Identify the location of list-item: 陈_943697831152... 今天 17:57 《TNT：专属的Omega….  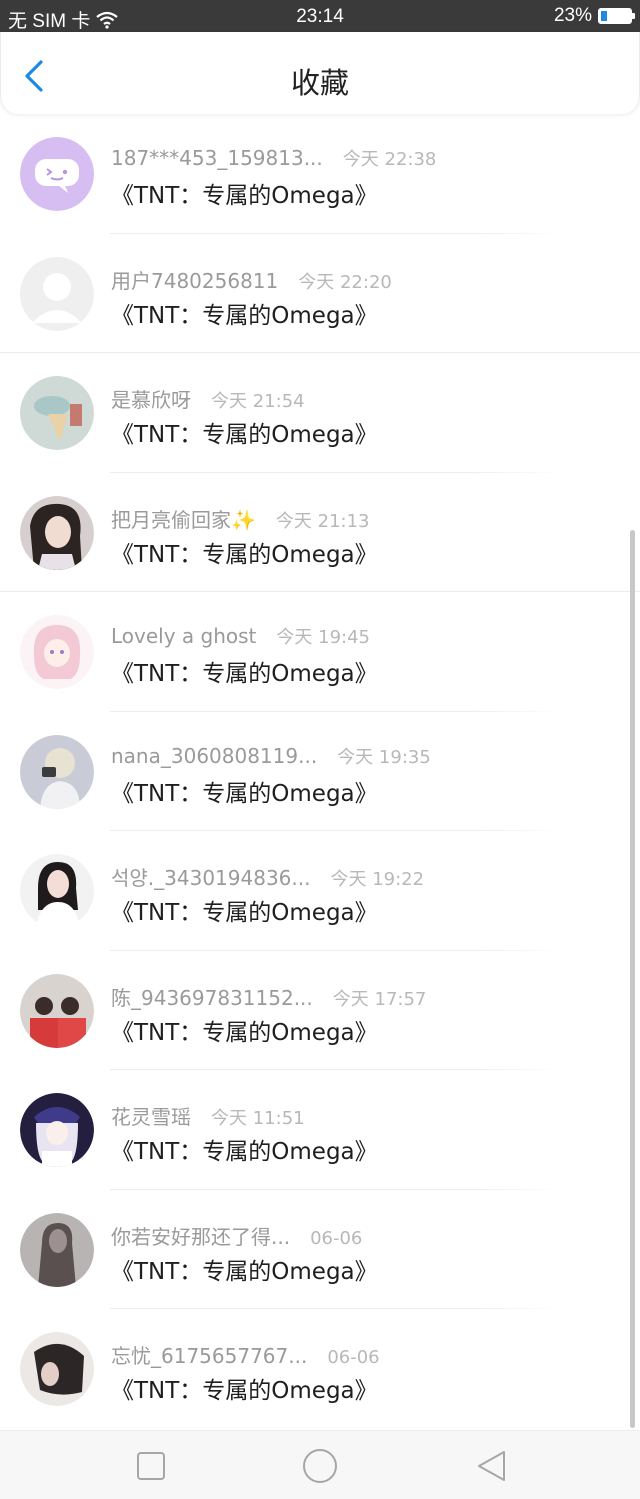
(320, 1010).